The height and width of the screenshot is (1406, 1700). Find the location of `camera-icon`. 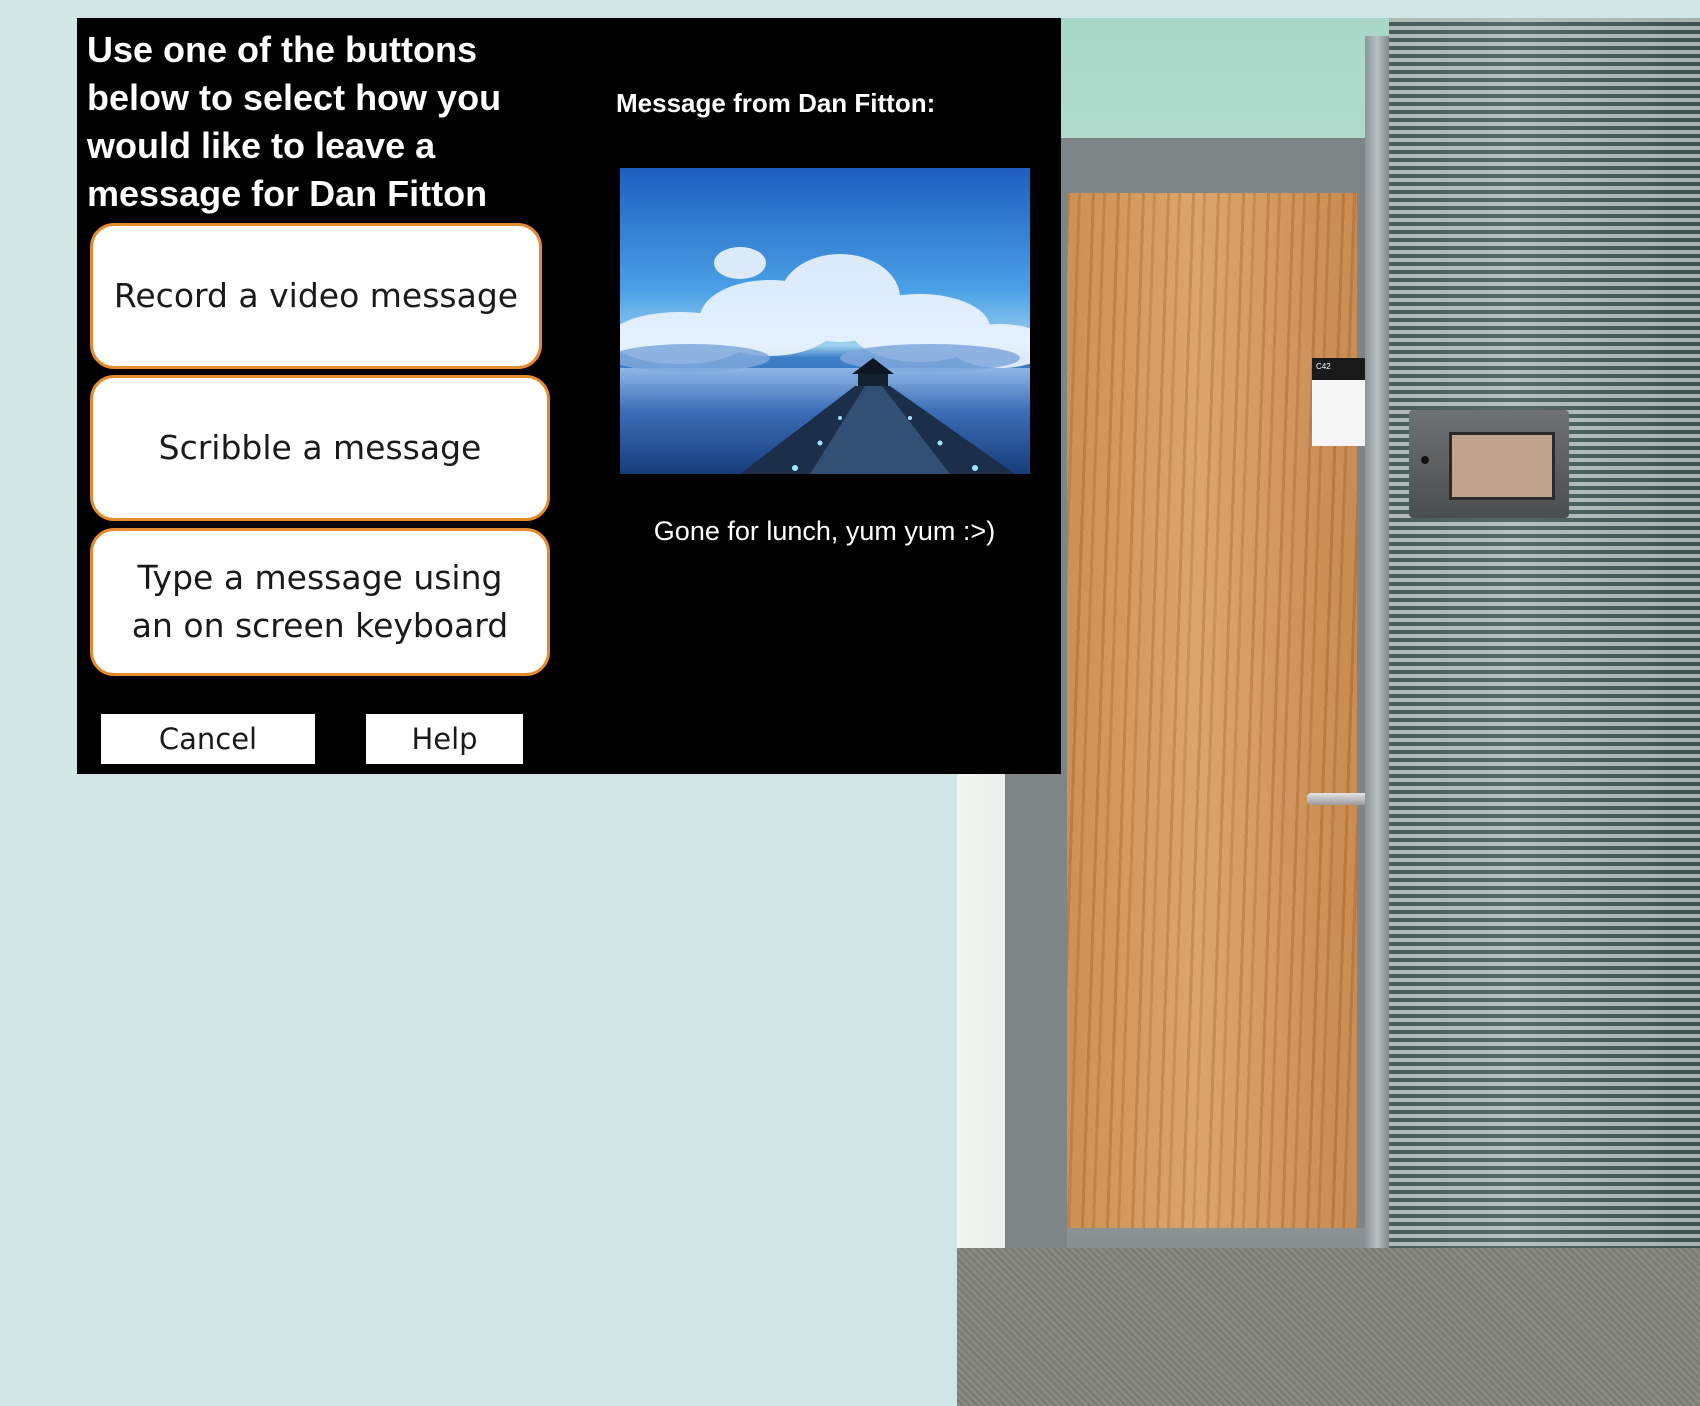

camera-icon is located at coordinates (1425, 460).